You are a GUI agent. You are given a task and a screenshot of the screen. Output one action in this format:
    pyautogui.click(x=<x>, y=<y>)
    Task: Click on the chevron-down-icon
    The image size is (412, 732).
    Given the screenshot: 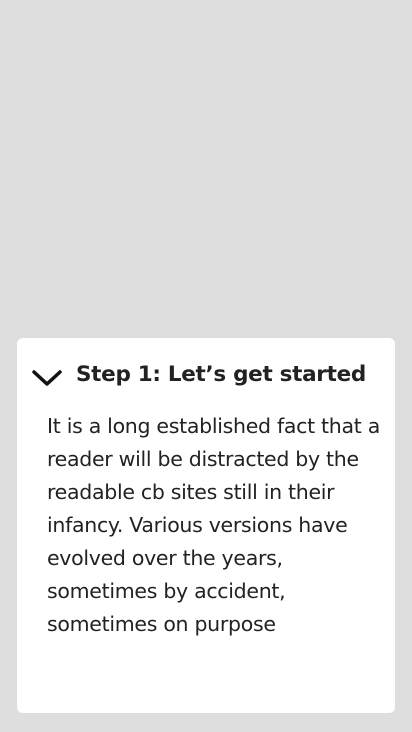 What is the action you would take?
    pyautogui.click(x=47, y=378)
    